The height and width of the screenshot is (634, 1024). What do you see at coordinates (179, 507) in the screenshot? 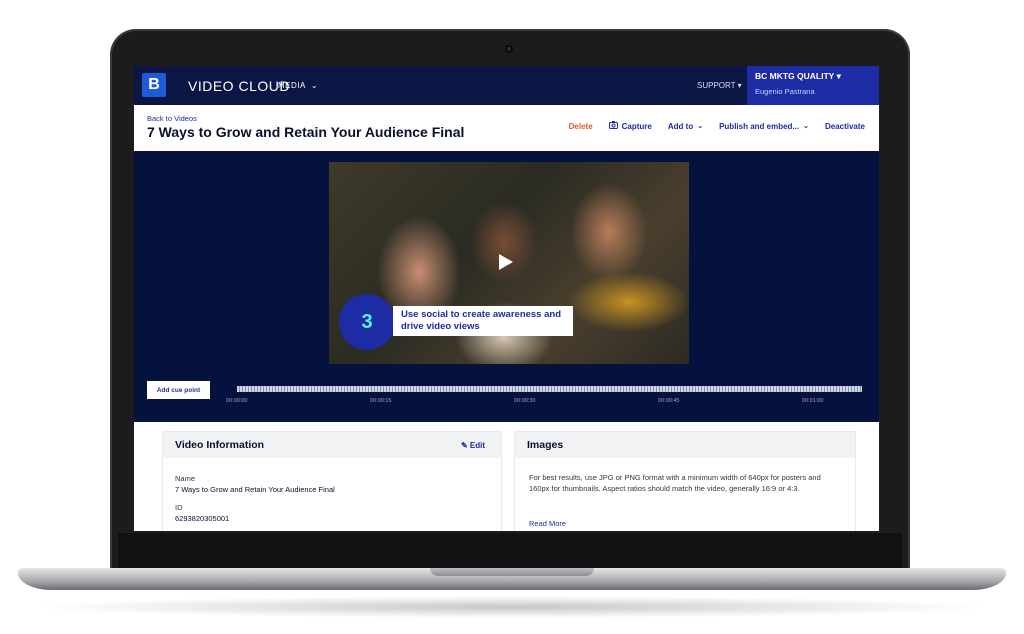
I see `id-label: ID` at bounding box center [179, 507].